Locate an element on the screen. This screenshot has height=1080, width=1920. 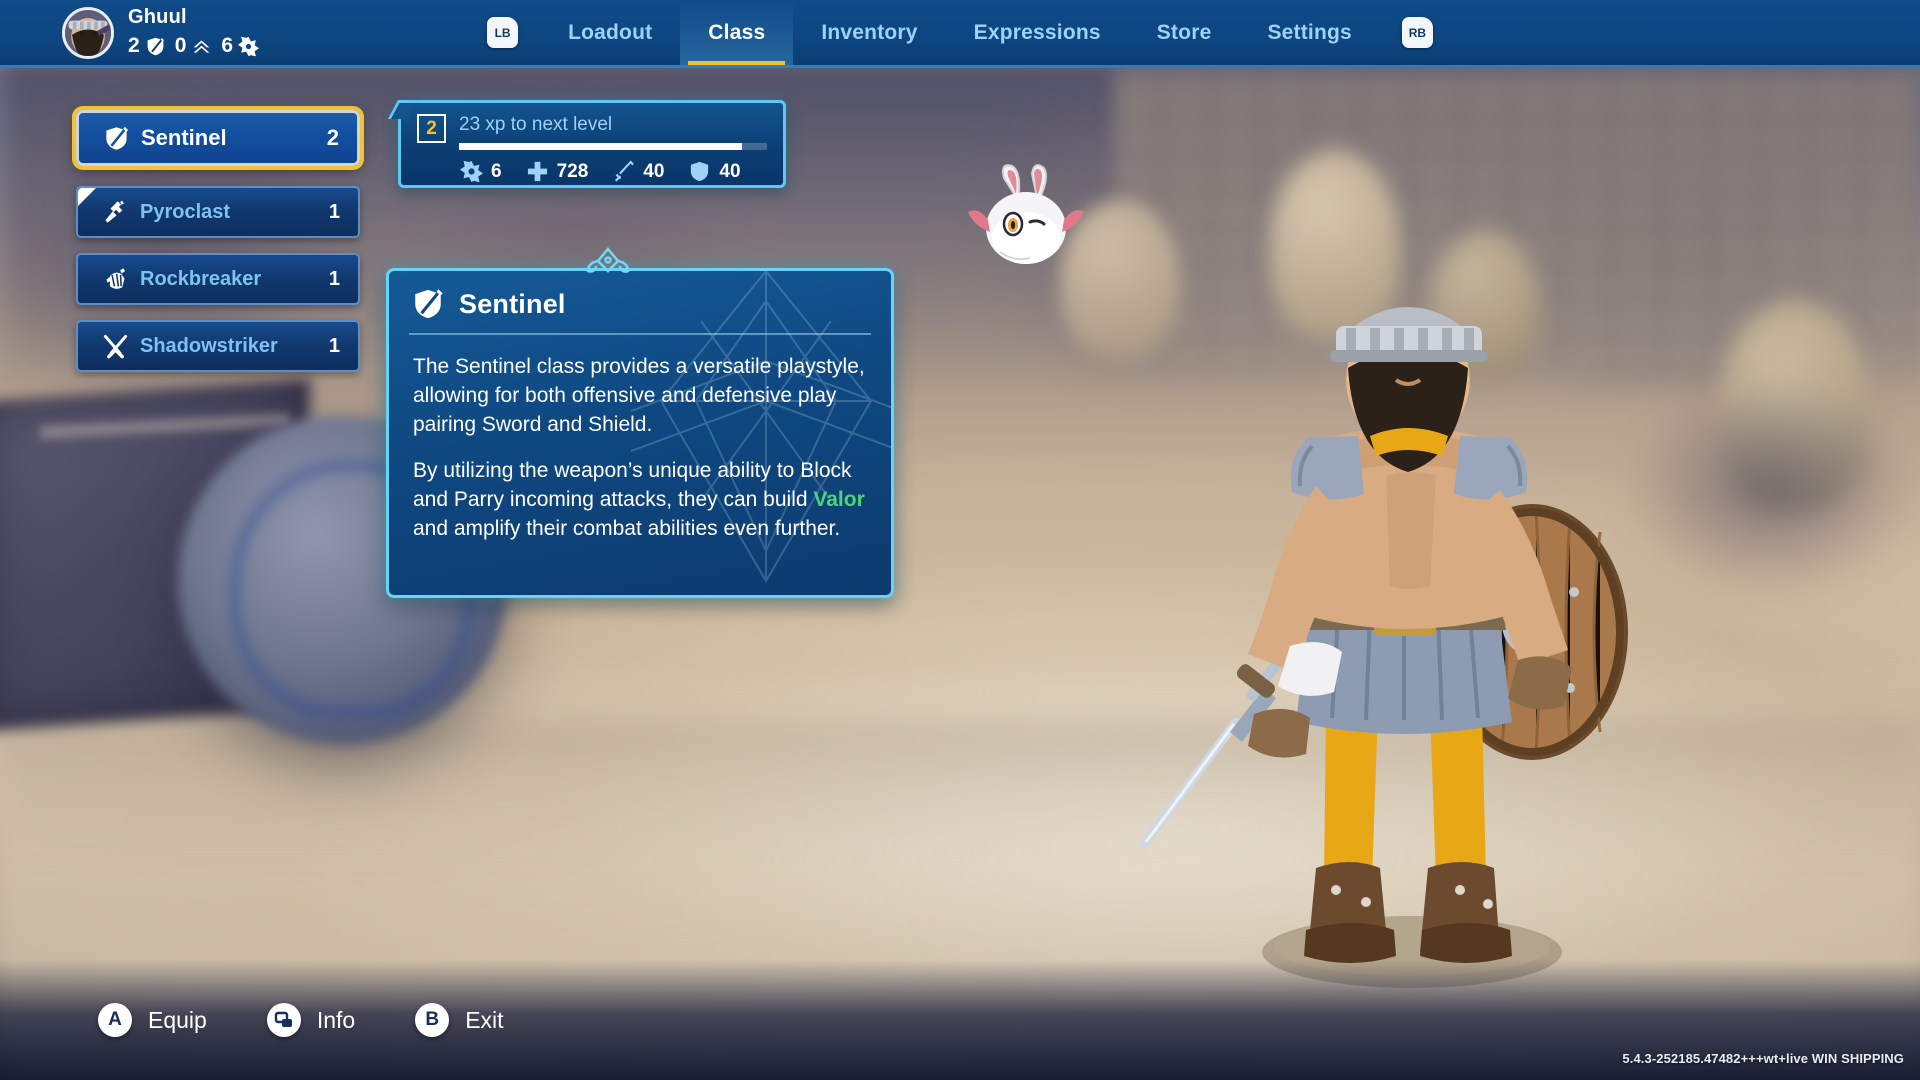
stat-value: 728 is located at coordinates (572, 171).